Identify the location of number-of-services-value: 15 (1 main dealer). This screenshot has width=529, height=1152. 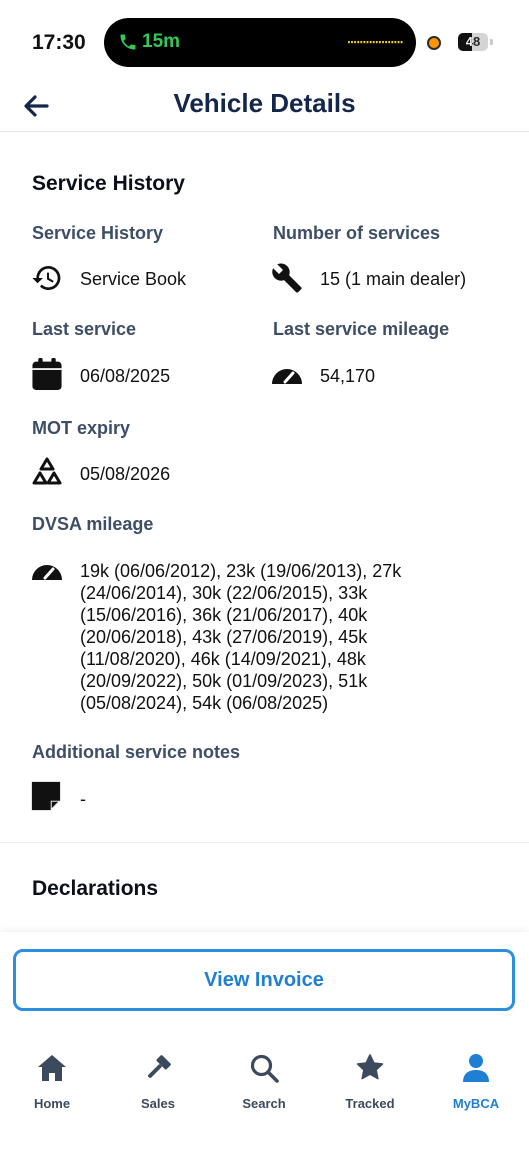
(393, 279).